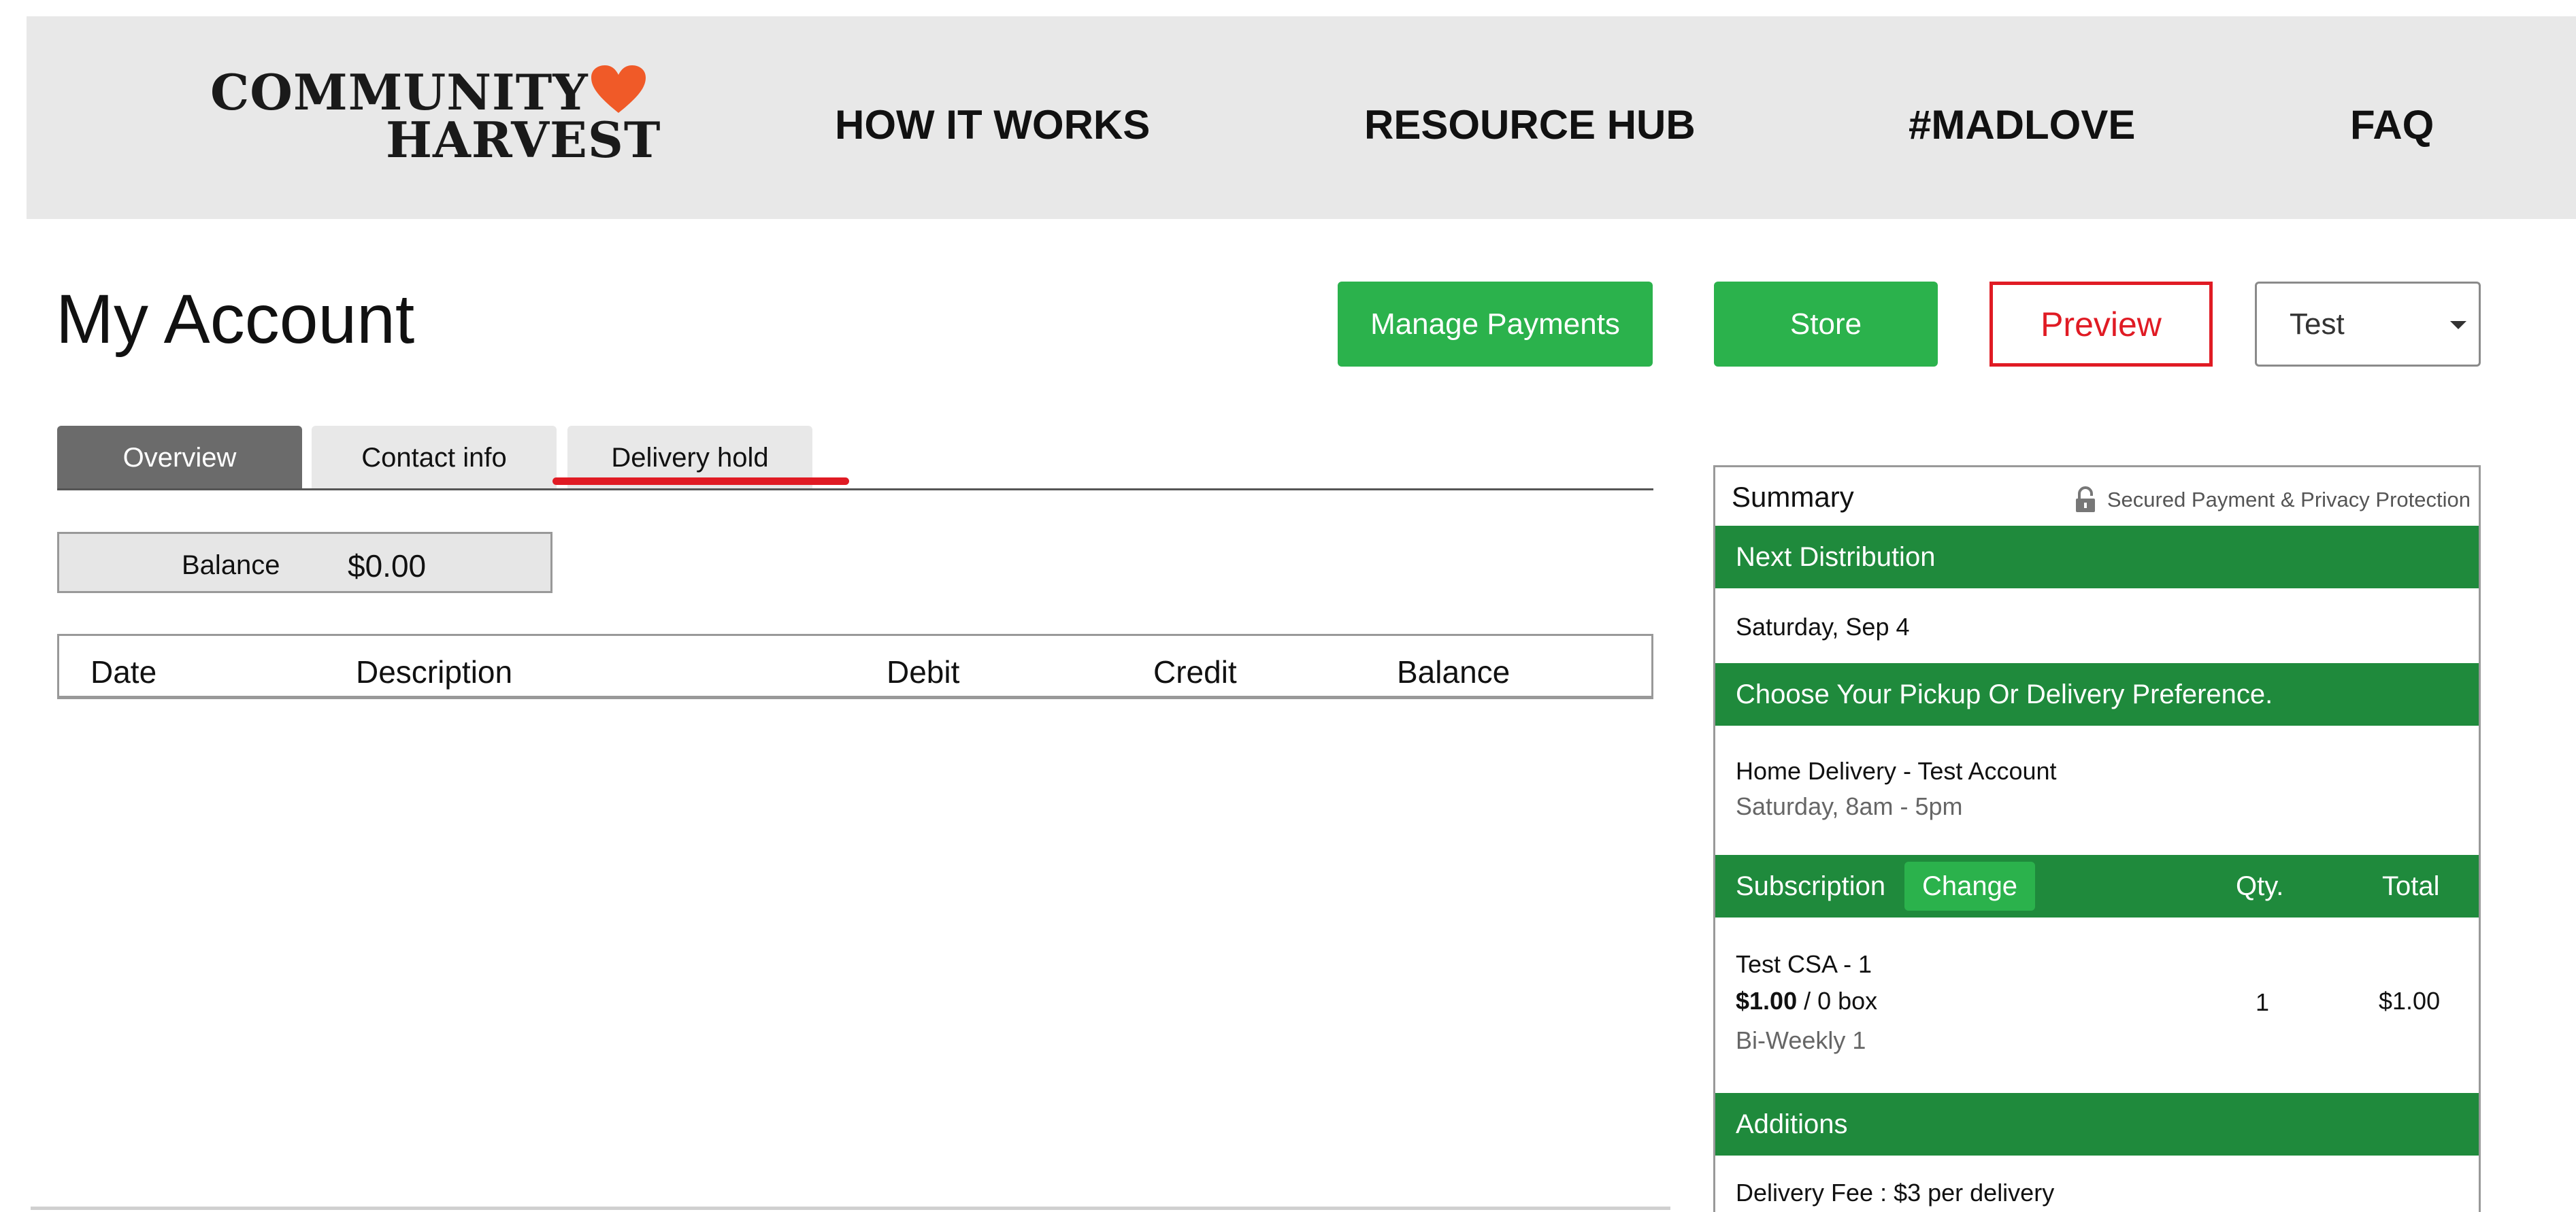 This screenshot has height=1212, width=2576. What do you see at coordinates (304, 562) in the screenshot?
I see `balance-box: Balance $0.00` at bounding box center [304, 562].